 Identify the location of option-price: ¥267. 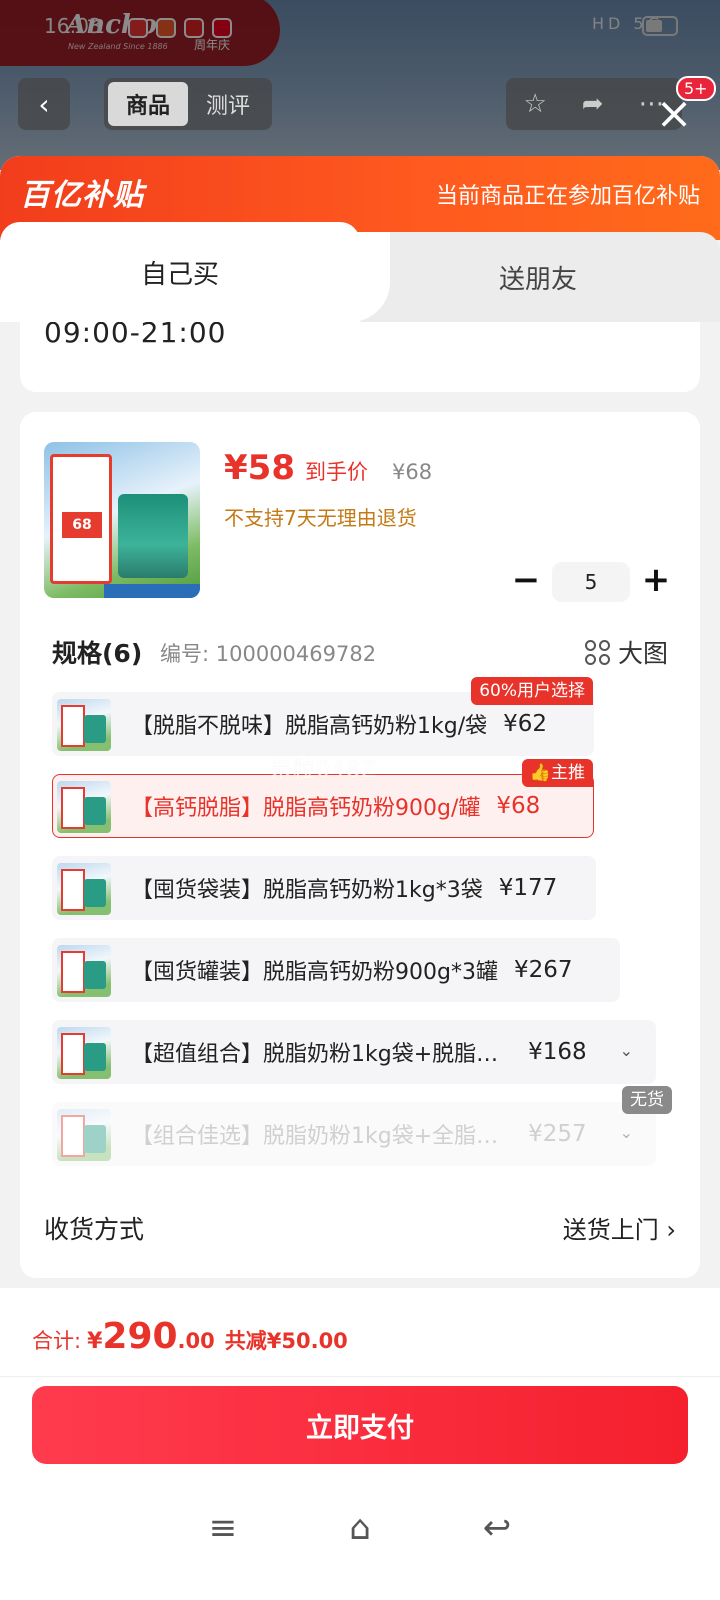
(543, 970).